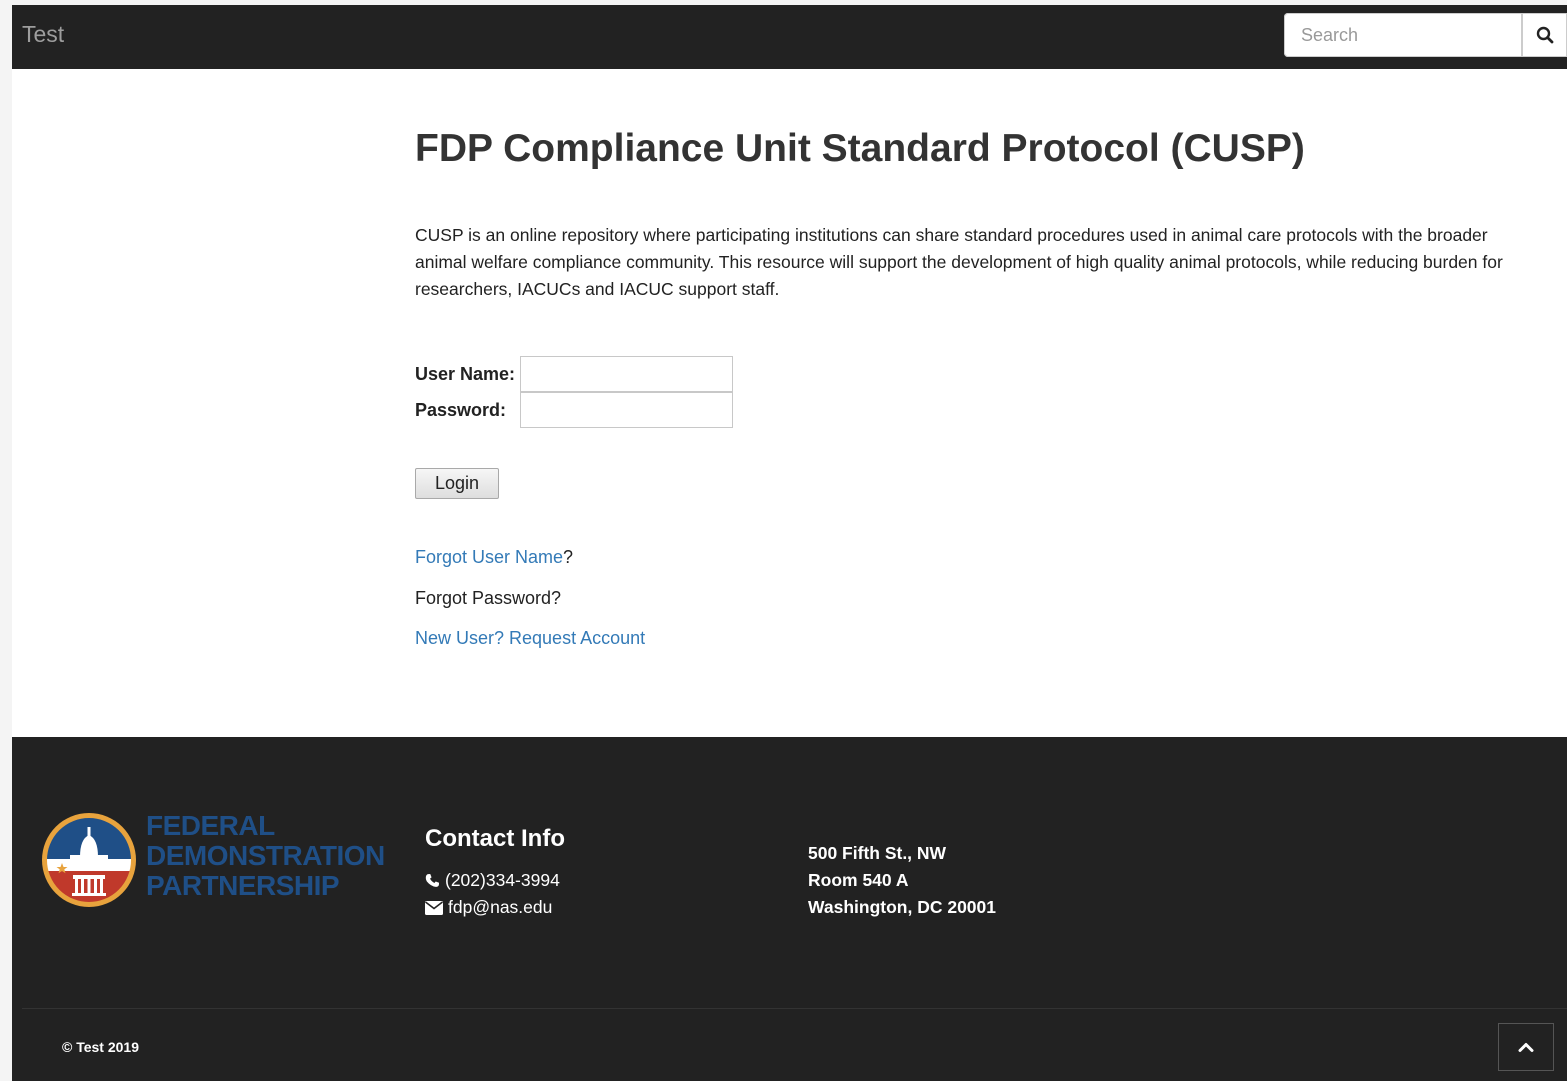 The image size is (1567, 1081). I want to click on email-address: fdp@nas.edu, so click(500, 907).